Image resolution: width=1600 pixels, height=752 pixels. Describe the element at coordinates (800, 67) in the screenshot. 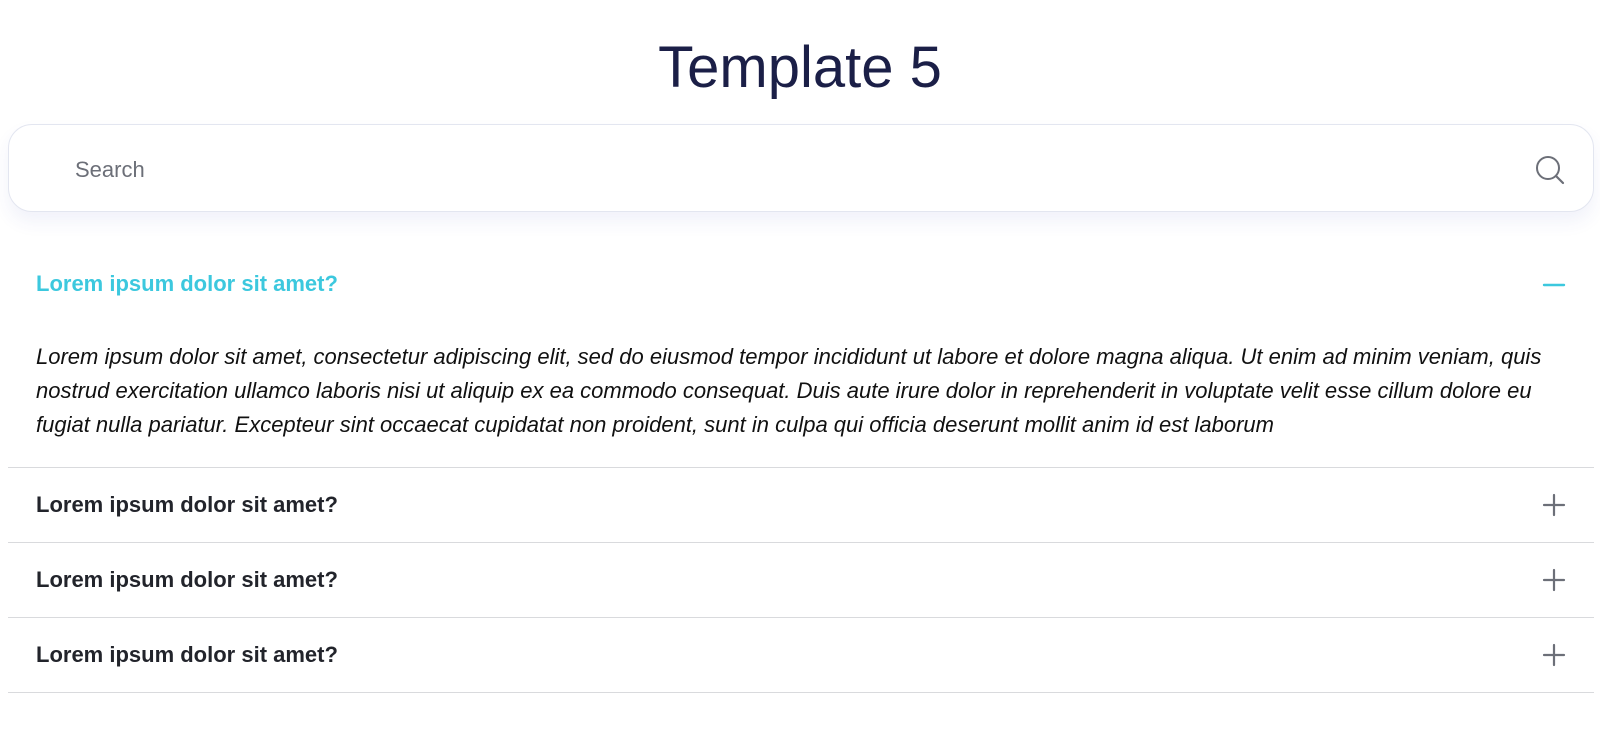

I see `page-title: Template 5` at that location.